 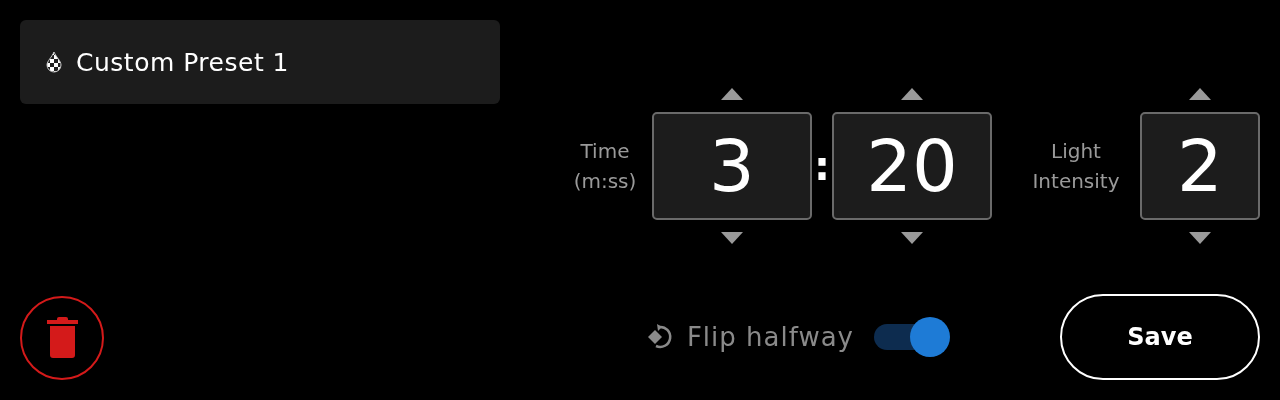 What do you see at coordinates (1076, 166) in the screenshot?
I see `field-label: Light Intensity` at bounding box center [1076, 166].